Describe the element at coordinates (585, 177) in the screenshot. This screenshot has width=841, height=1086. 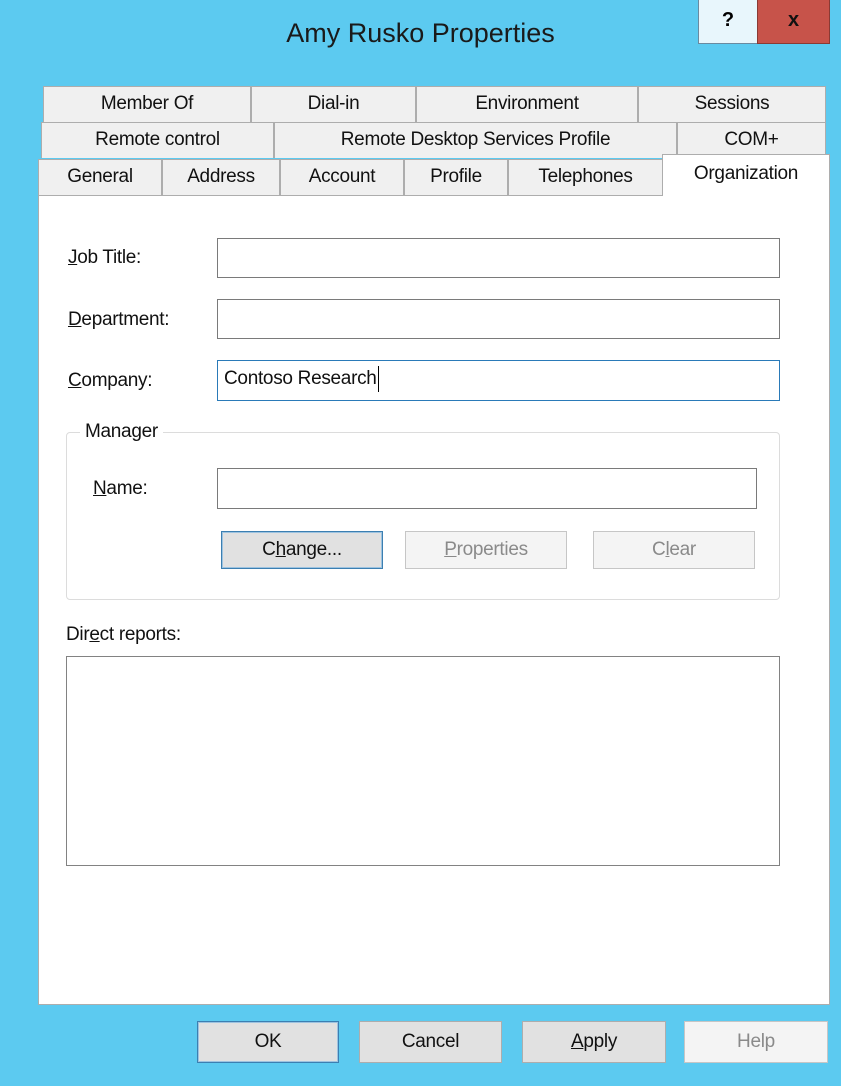
I see `tab-telephones: Telephones` at that location.